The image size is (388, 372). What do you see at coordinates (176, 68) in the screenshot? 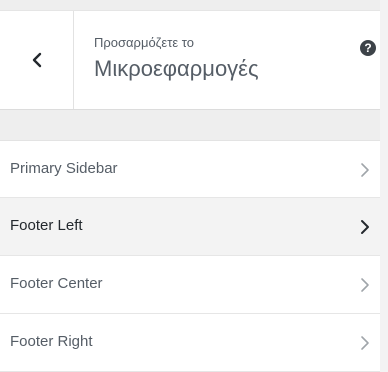
I see `header-title: Μικροεφαρμογές` at bounding box center [176, 68].